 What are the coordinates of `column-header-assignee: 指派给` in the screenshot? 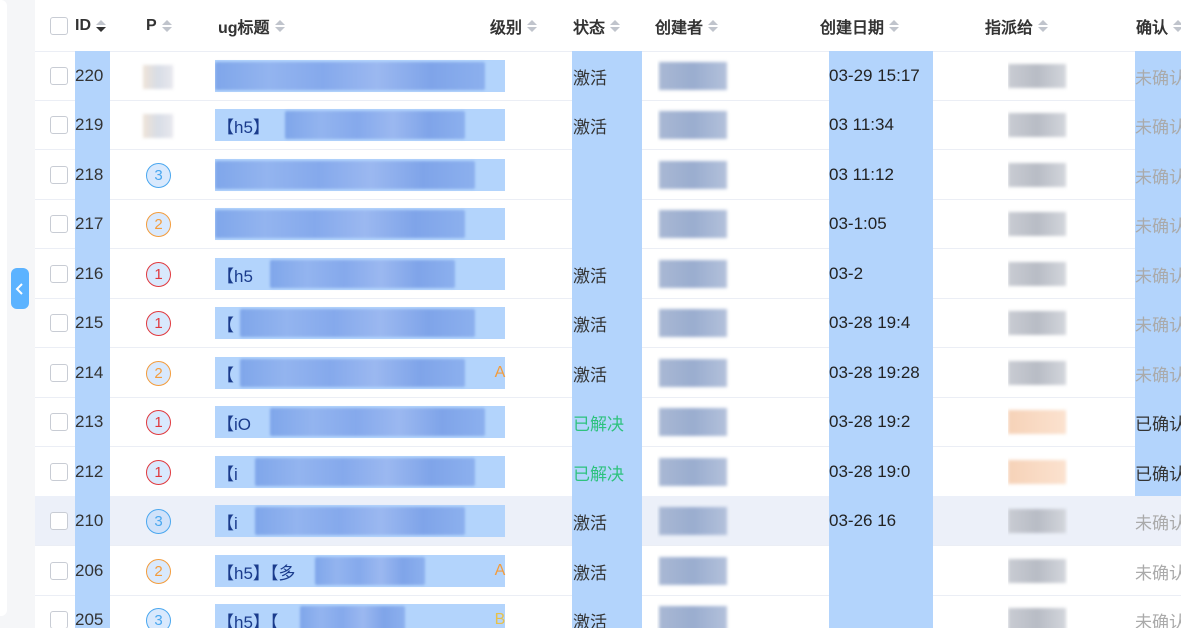 It's located at (1017, 26).